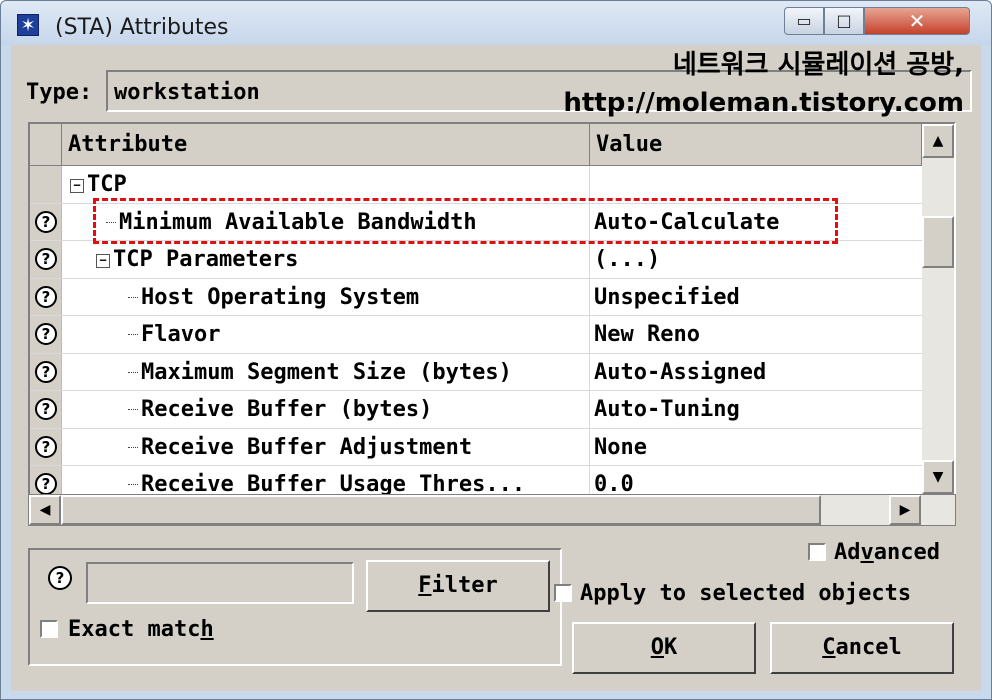 Image resolution: width=992 pixels, height=700 pixels. Describe the element at coordinates (134, 629) in the screenshot. I see `exact-match-text: Exact matc` at that location.